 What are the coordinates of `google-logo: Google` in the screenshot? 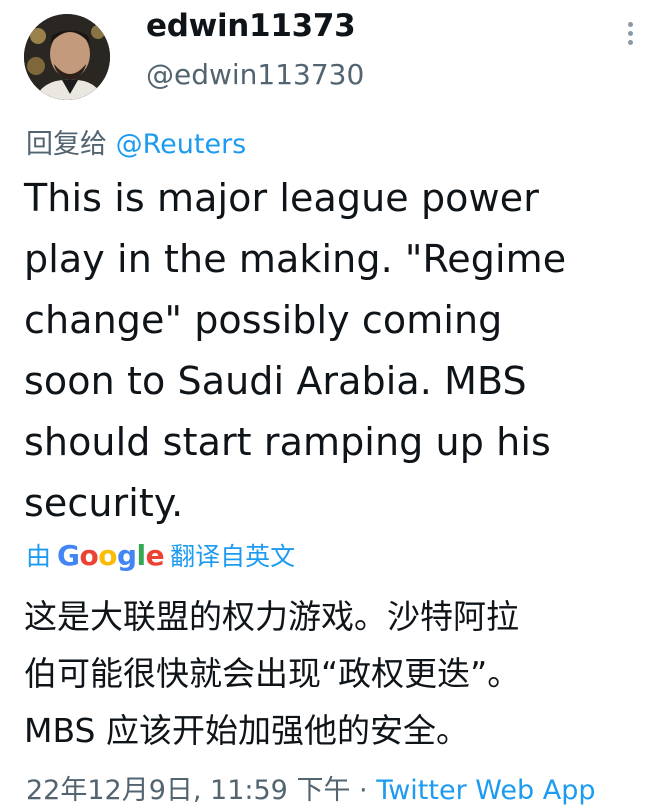 It's located at (111, 555).